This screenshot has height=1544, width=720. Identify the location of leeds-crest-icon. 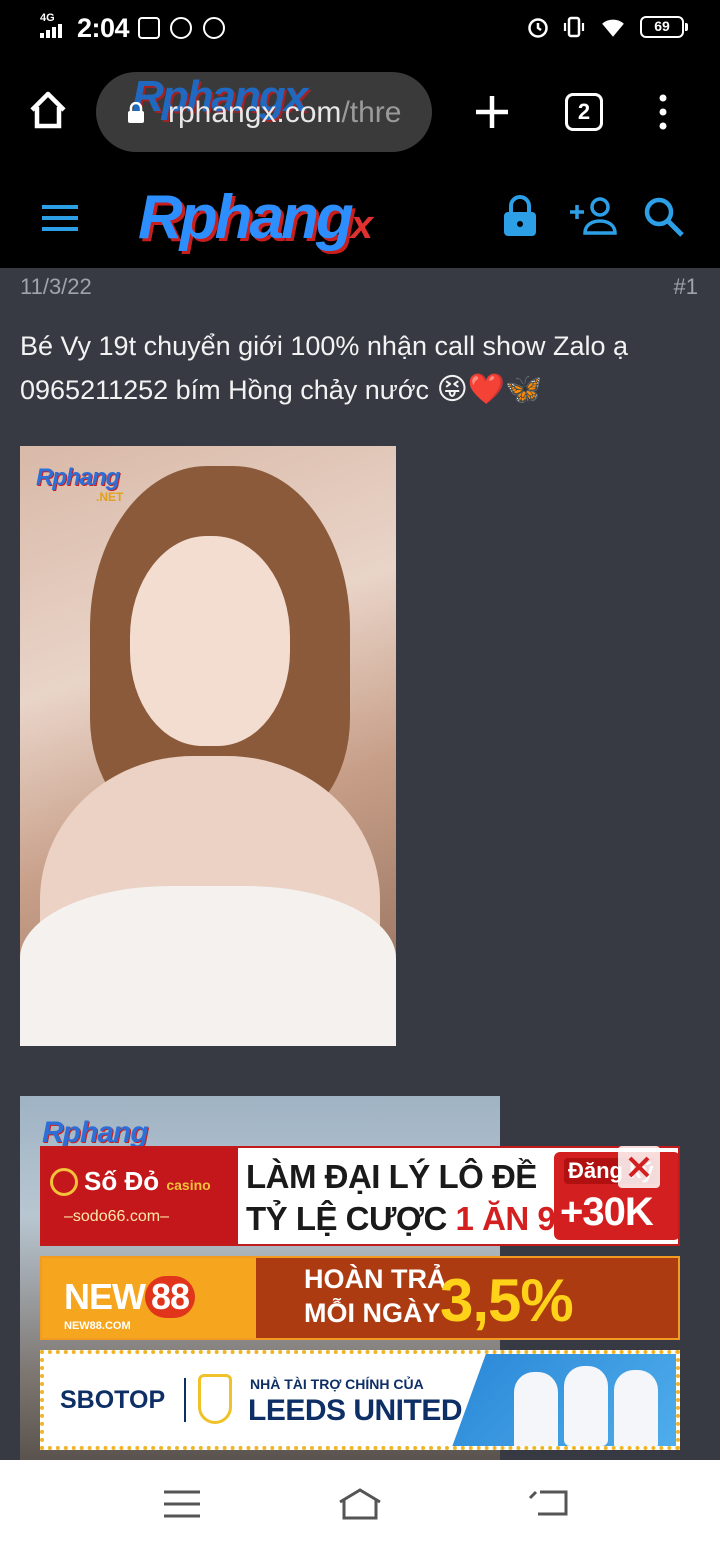
(215, 1399).